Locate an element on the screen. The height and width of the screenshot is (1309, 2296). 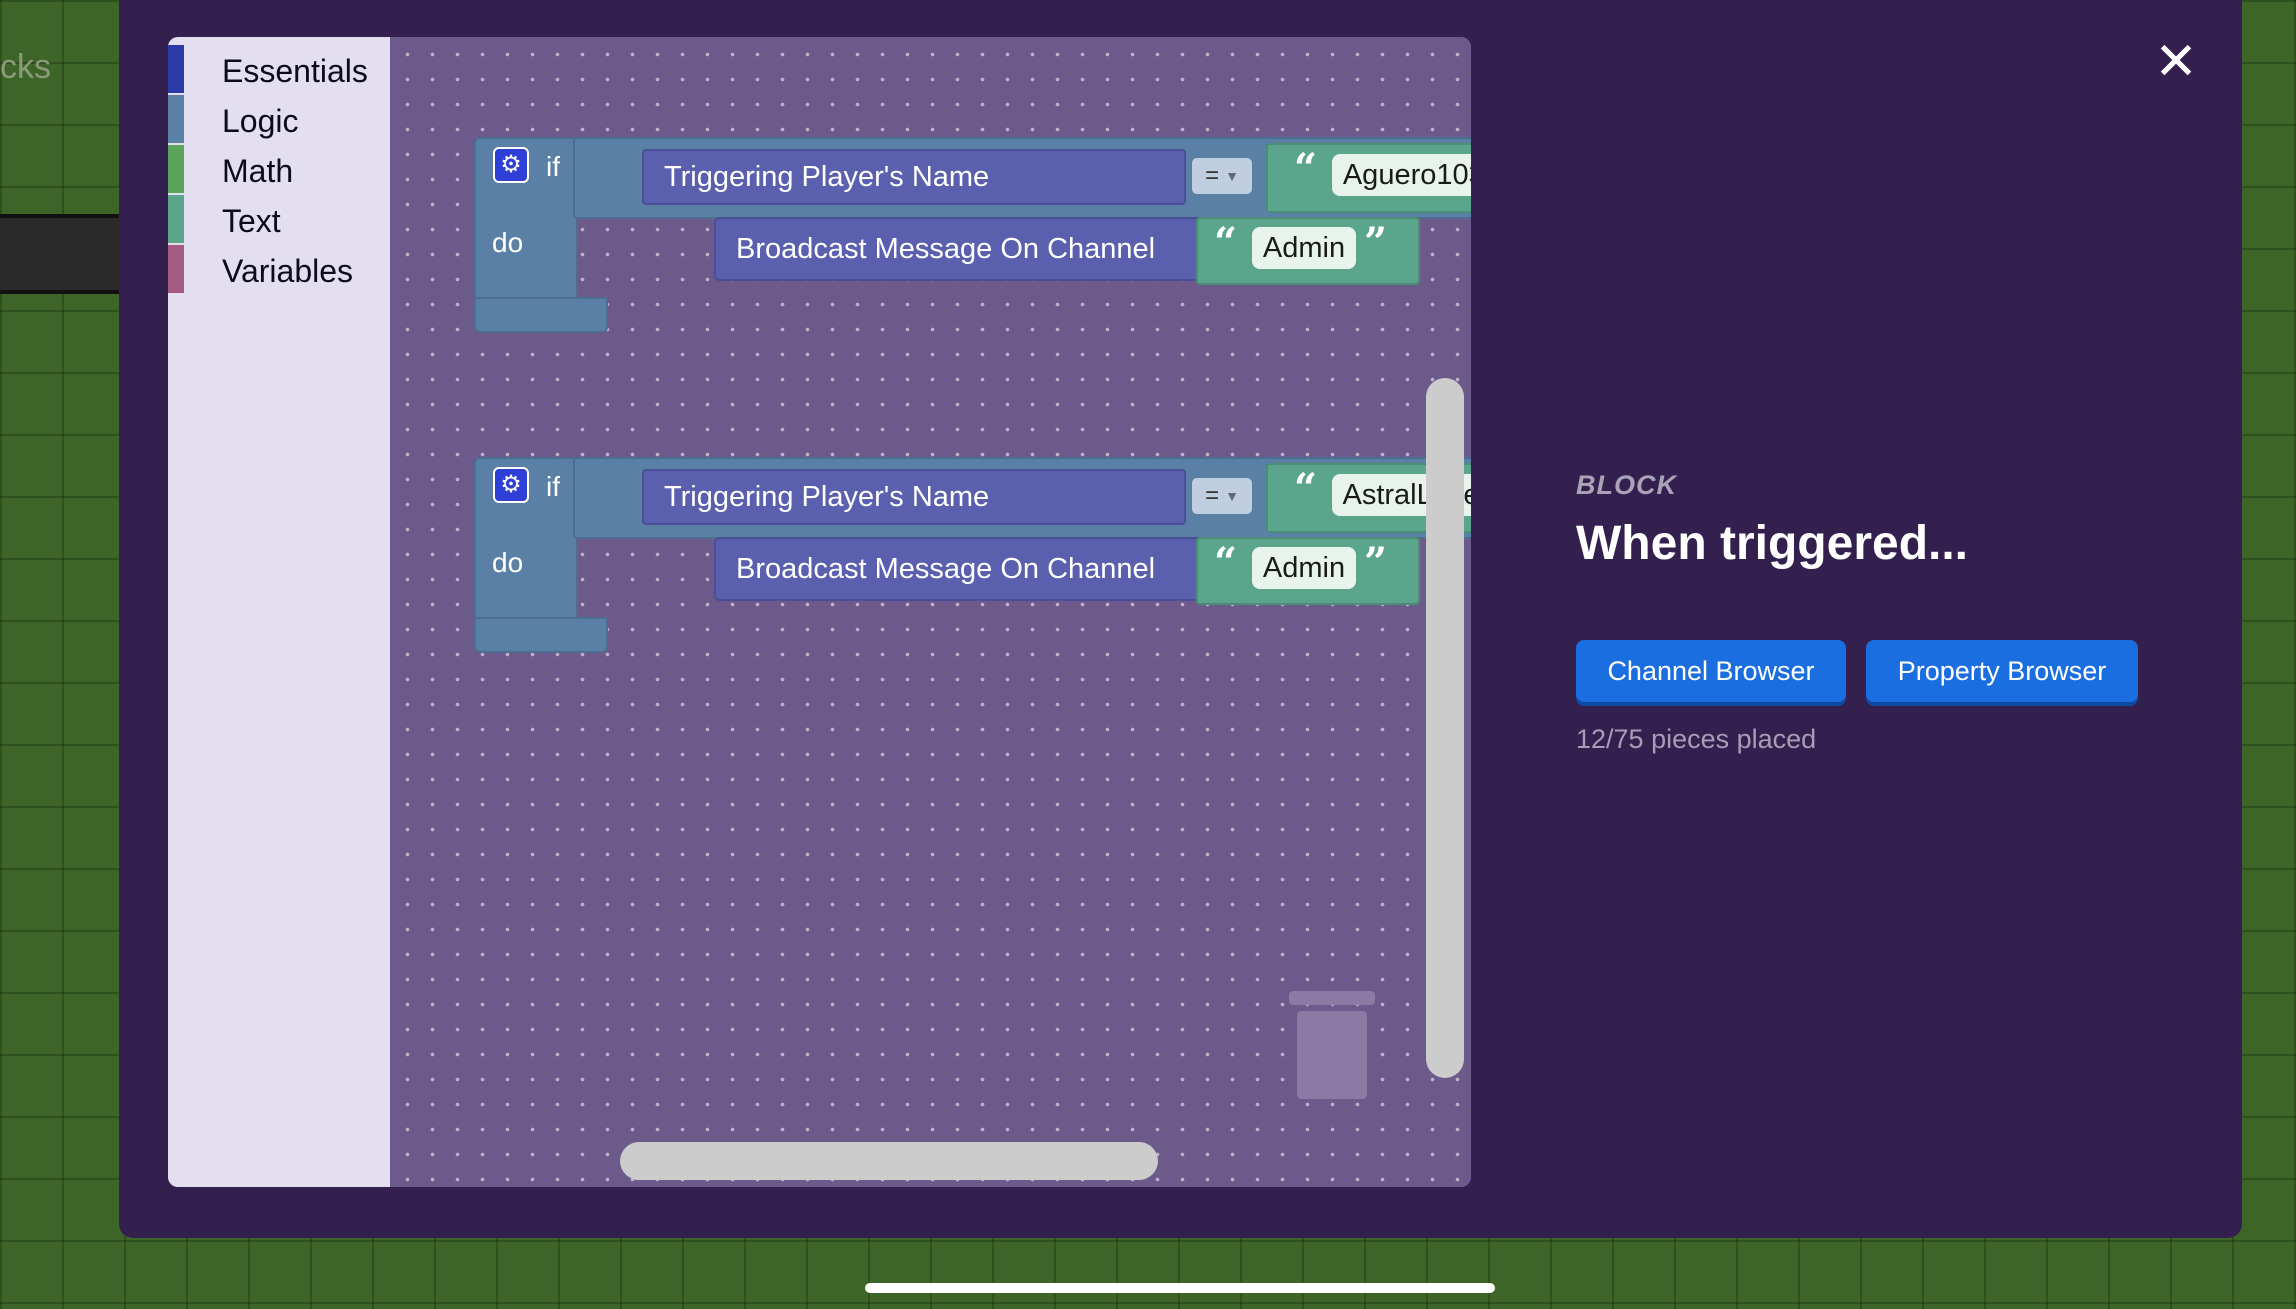
category-essentials: Essentials is located at coordinates (279, 69).